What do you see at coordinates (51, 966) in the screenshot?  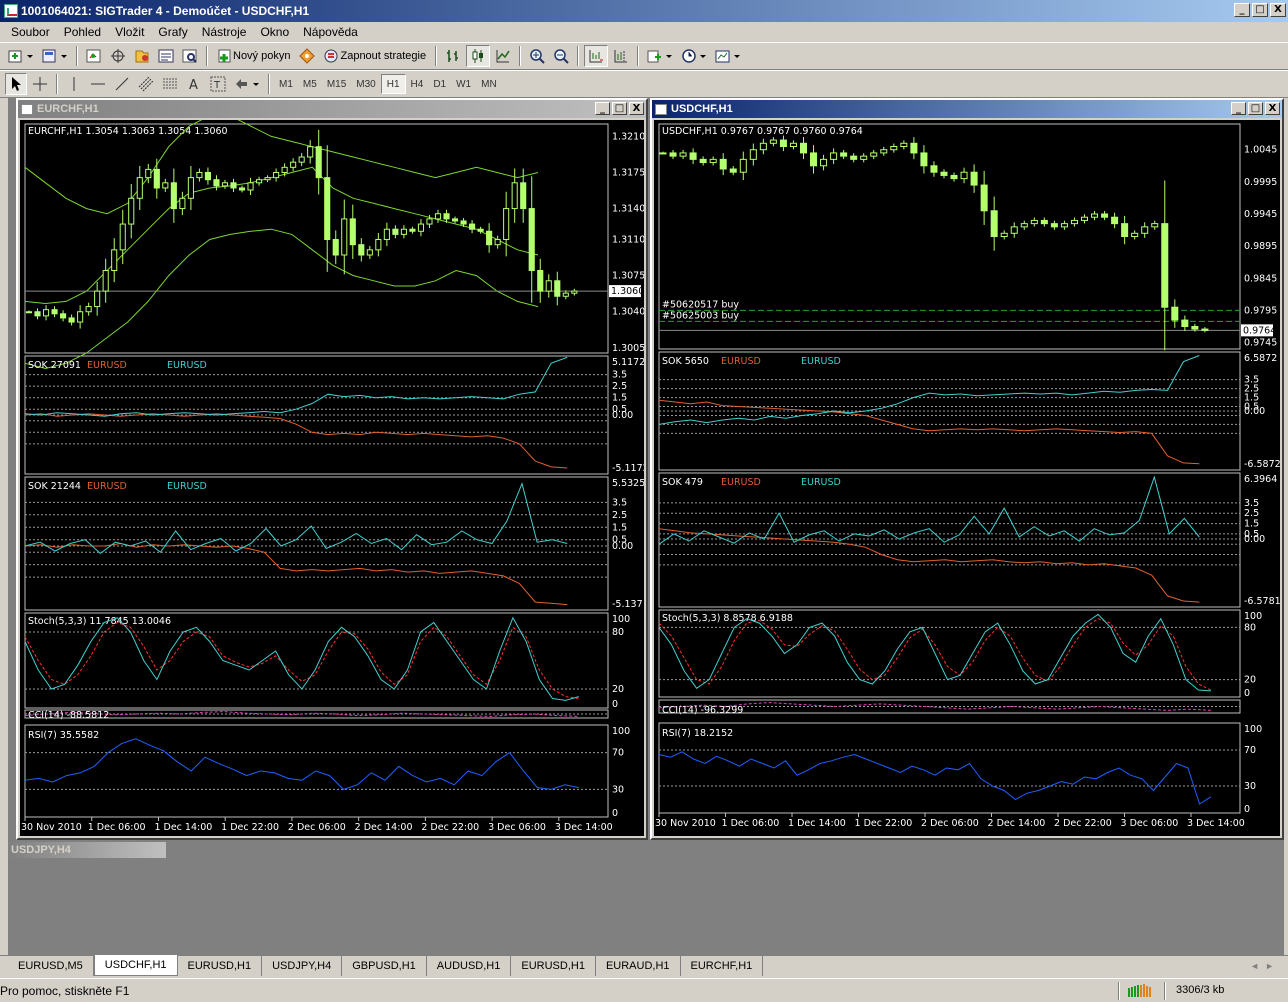 I see `tab-eurusd-m5: EURUSD,M5` at bounding box center [51, 966].